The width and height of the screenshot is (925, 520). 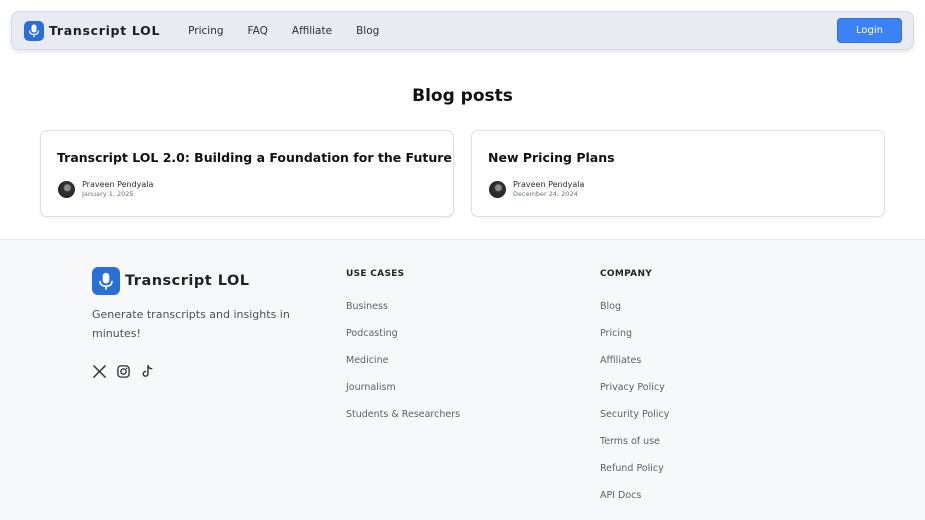 What do you see at coordinates (634, 314) in the screenshot?
I see `footer-link-blog: Blog` at bounding box center [634, 314].